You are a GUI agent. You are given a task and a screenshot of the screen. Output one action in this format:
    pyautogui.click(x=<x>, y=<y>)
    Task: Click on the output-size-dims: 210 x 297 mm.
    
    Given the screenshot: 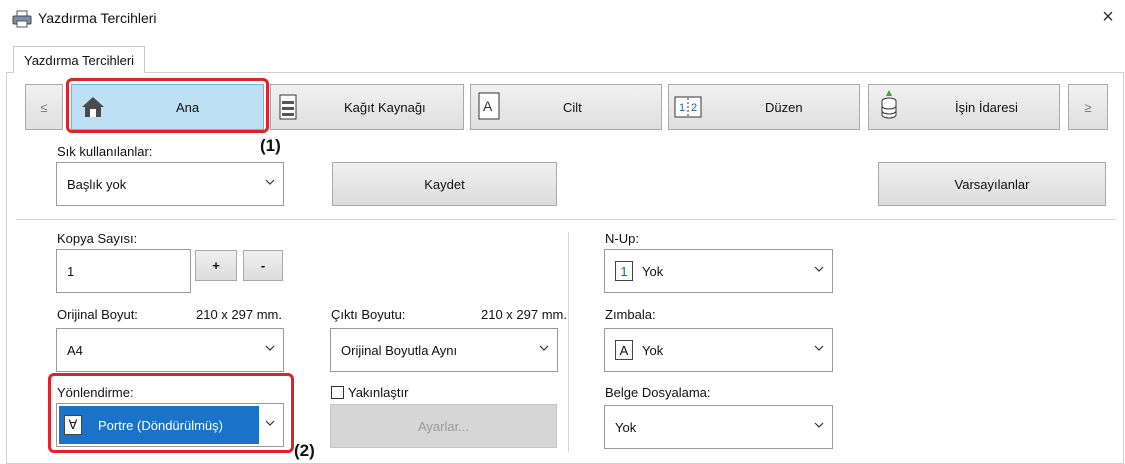 What is the action you would take?
    pyautogui.click(x=524, y=314)
    